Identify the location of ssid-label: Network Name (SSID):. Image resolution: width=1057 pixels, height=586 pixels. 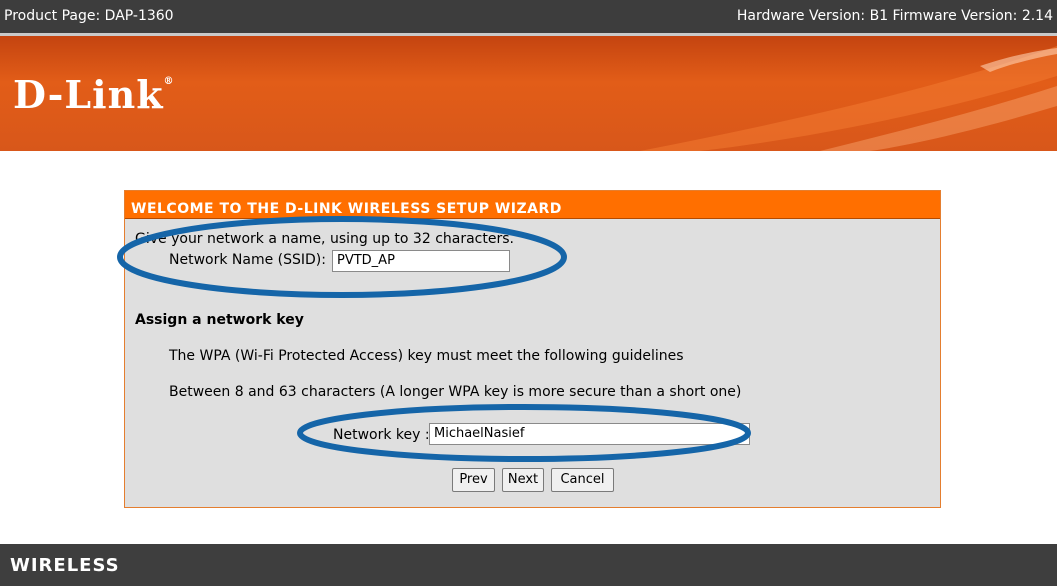
(247, 260).